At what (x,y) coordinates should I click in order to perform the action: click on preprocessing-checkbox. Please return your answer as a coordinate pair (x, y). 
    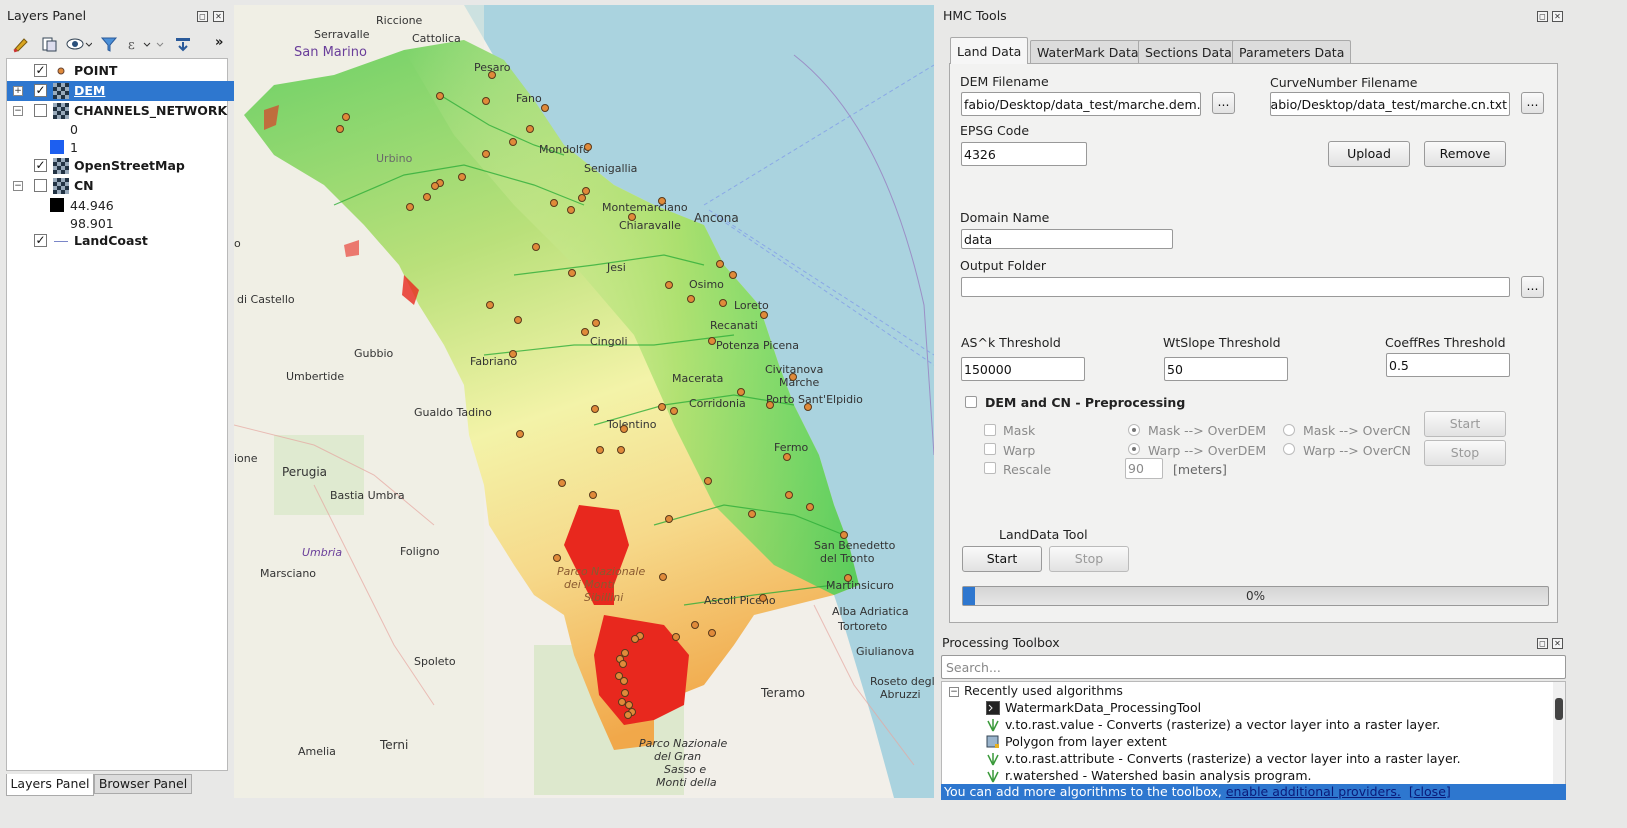
    Looking at the image, I should click on (971, 402).